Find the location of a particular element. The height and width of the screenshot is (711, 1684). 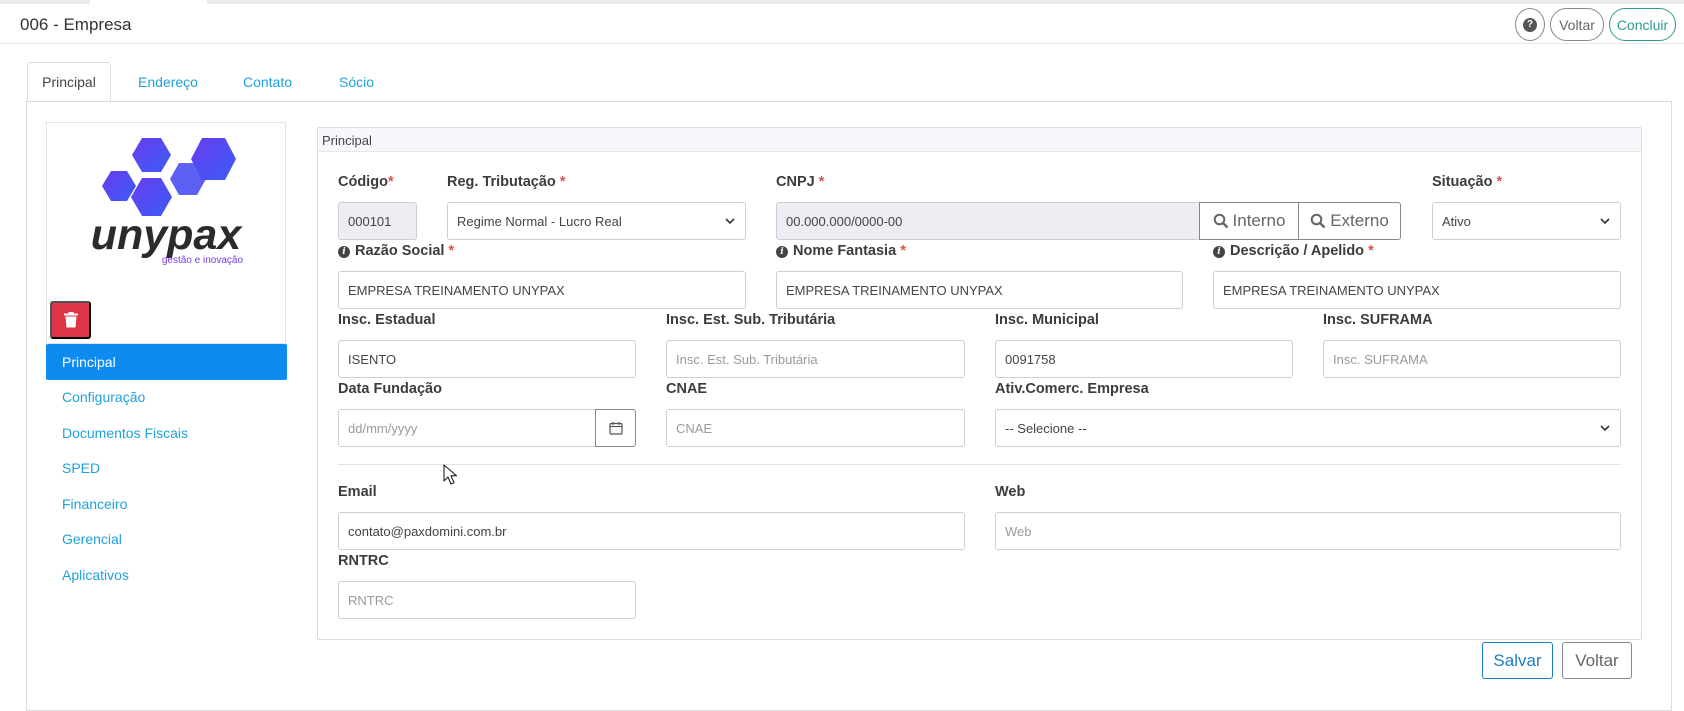

insc-suframa-input: Insc. SUFRAMA is located at coordinates (1472, 359).